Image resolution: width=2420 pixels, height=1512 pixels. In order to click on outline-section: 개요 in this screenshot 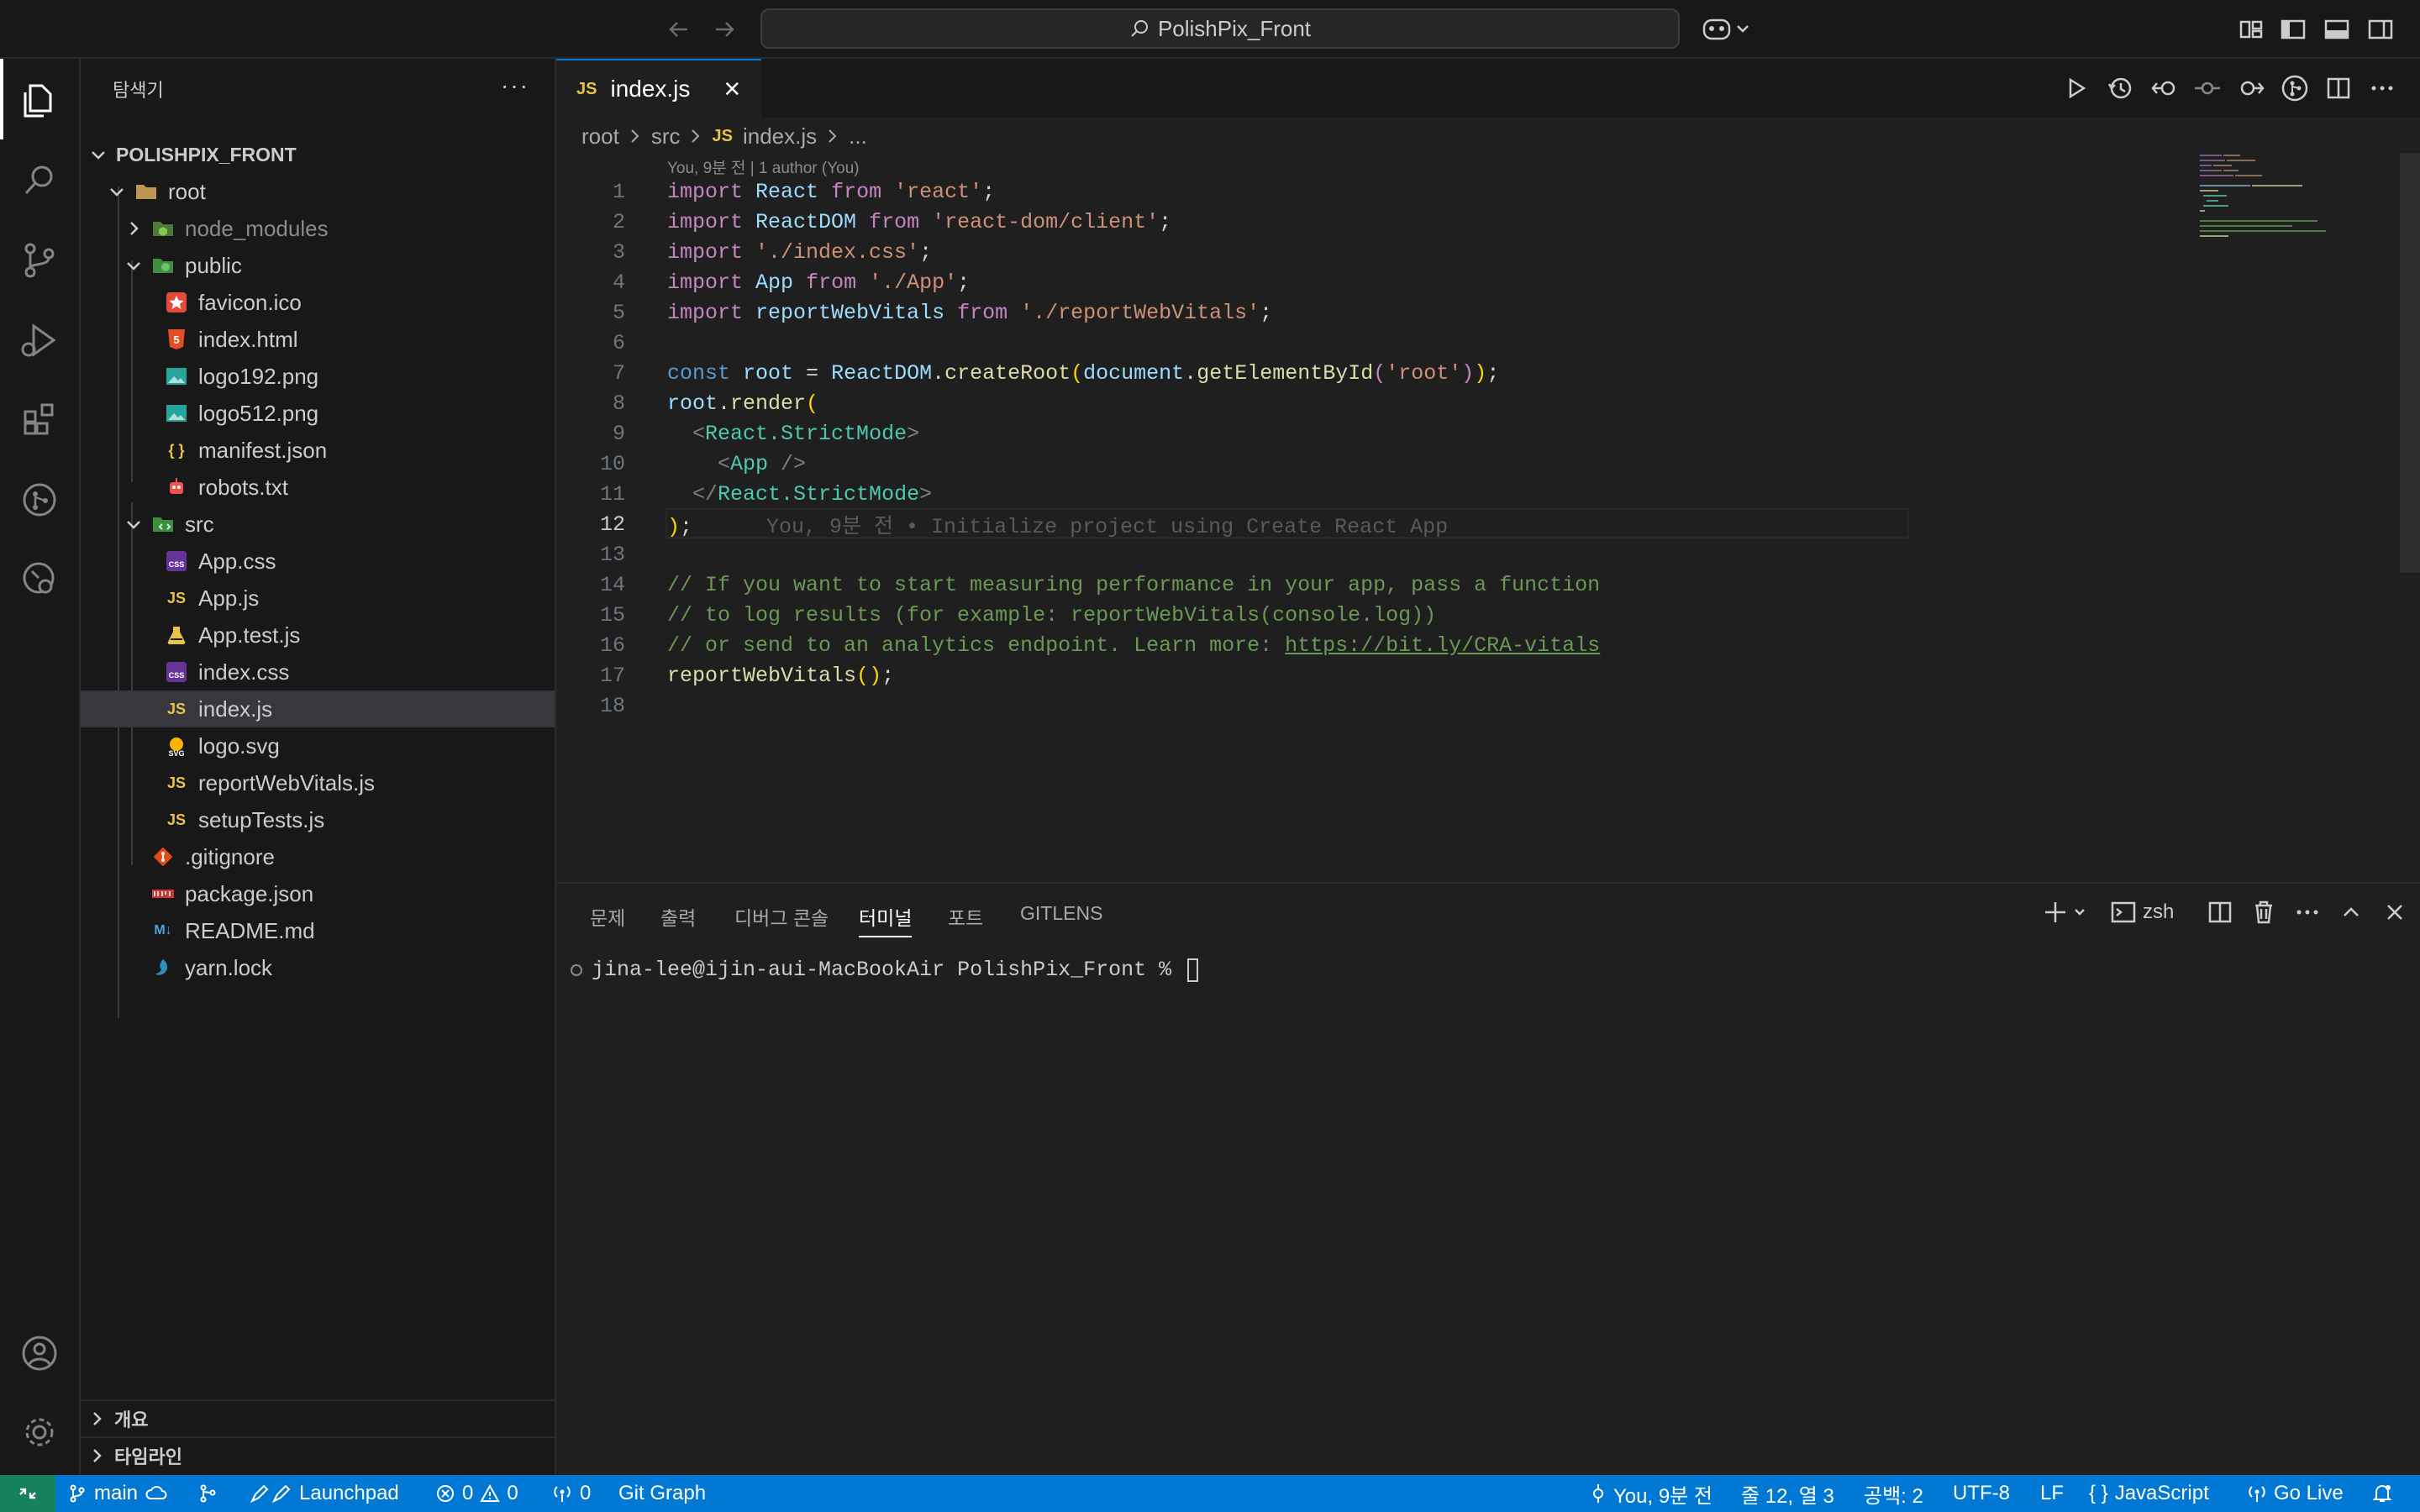, I will do `click(318, 1417)`.